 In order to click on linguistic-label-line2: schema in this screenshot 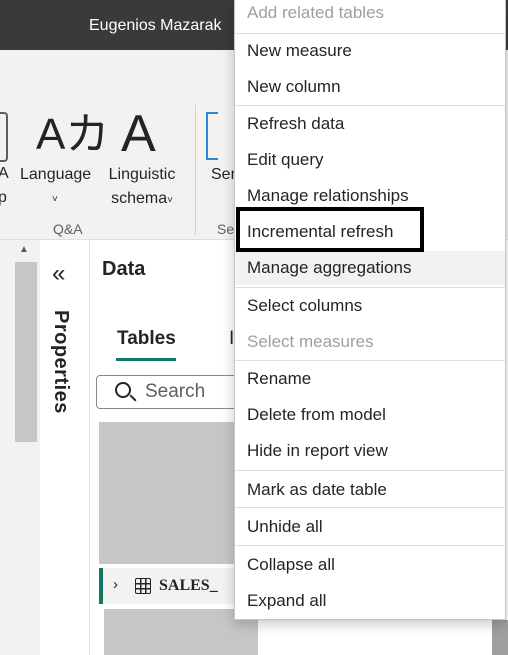, I will do `click(139, 198)`.